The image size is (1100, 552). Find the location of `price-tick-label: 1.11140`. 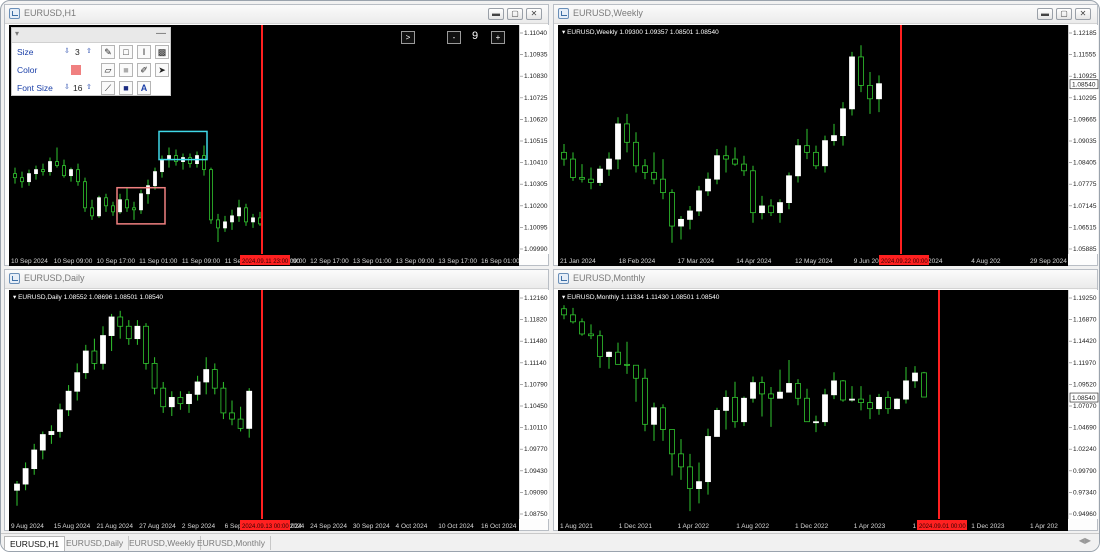

price-tick-label: 1.11140 is located at coordinates (535, 363).